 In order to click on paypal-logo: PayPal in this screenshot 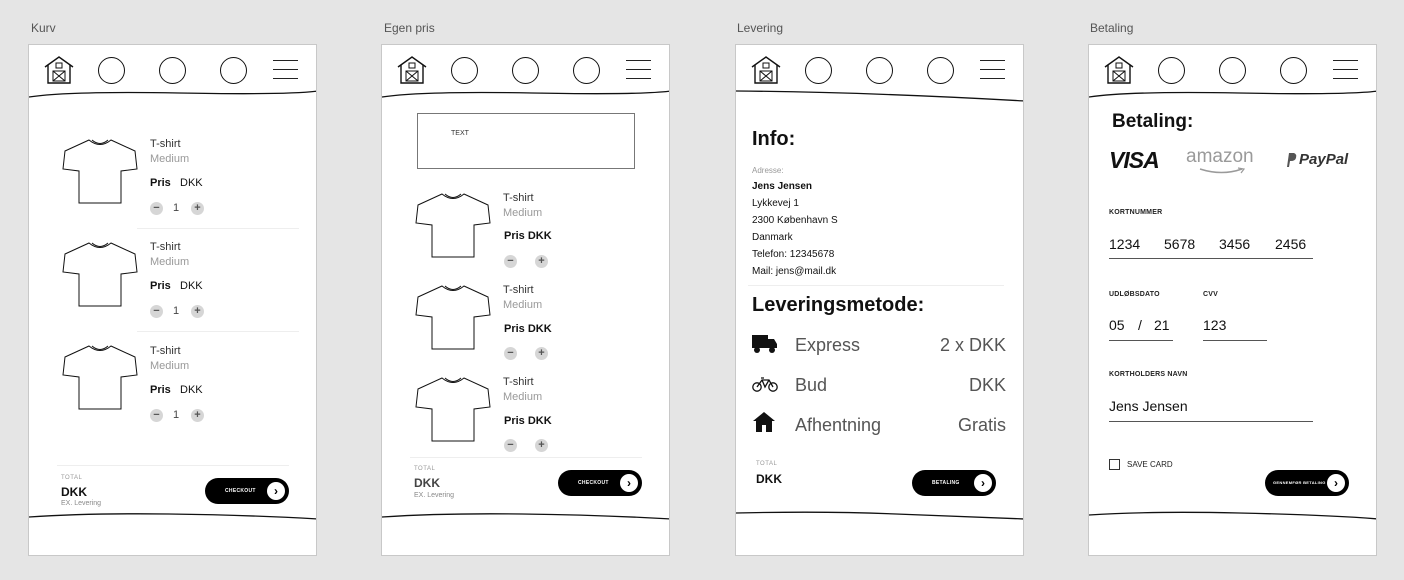, I will do `click(1324, 161)`.